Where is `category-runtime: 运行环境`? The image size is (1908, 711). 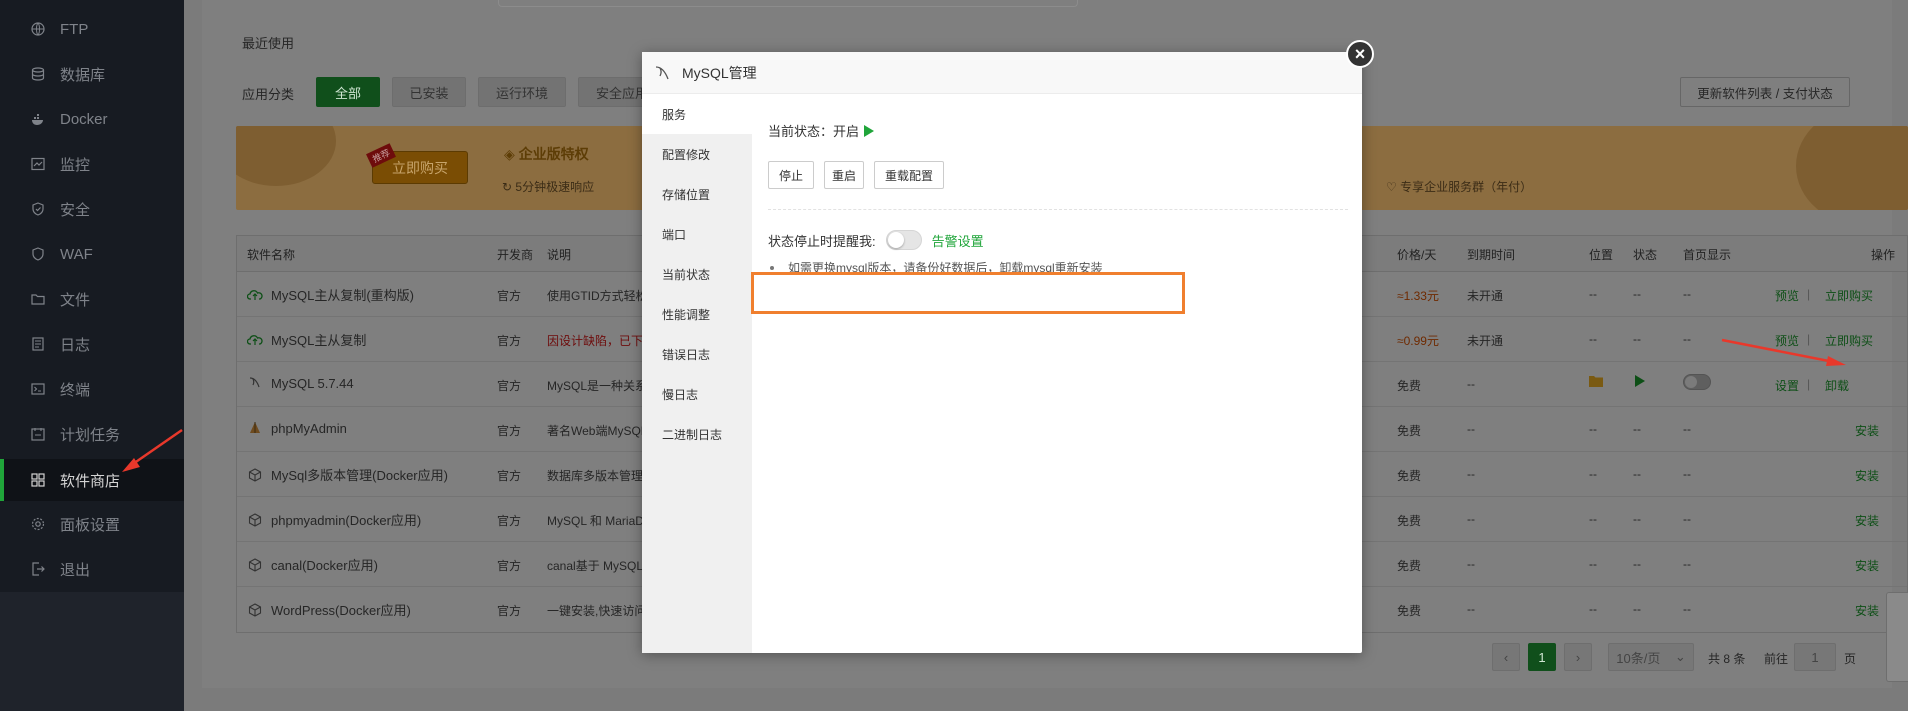
category-runtime: 运行环境 is located at coordinates (522, 92).